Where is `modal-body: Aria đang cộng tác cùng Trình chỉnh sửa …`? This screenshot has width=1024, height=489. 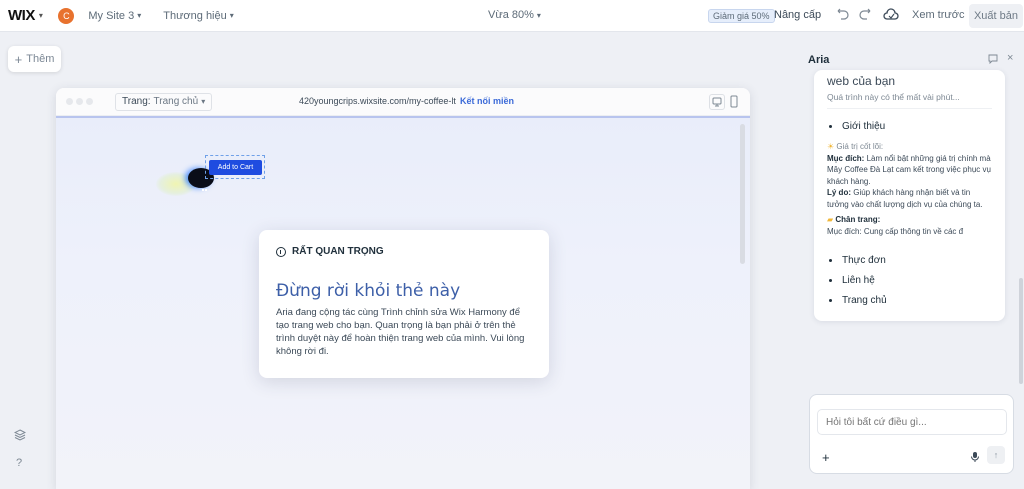 modal-body: Aria đang cộng tác cùng Trình chỉnh sửa … is located at coordinates (400, 332).